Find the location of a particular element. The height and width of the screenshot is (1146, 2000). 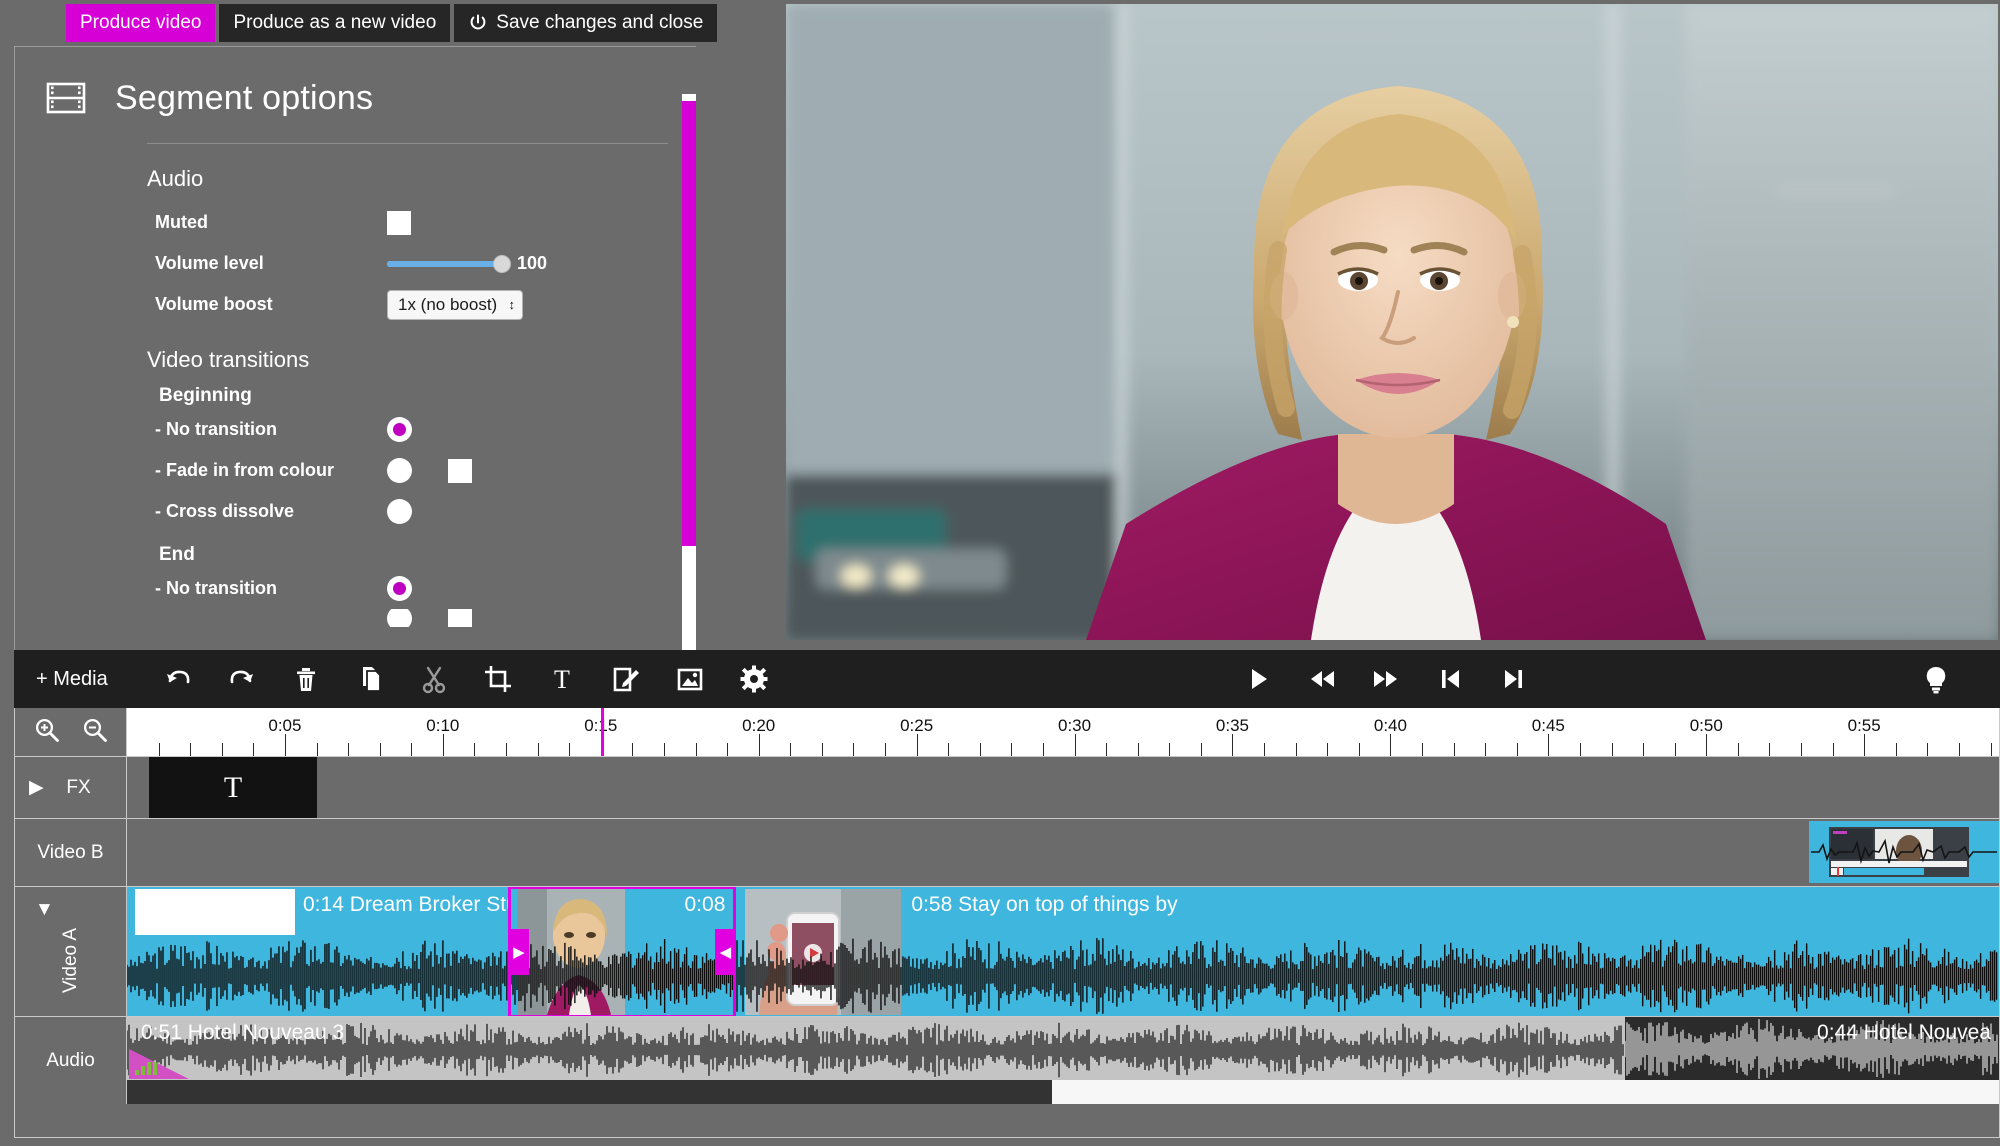

add-media-button: + Media is located at coordinates (66, 679).